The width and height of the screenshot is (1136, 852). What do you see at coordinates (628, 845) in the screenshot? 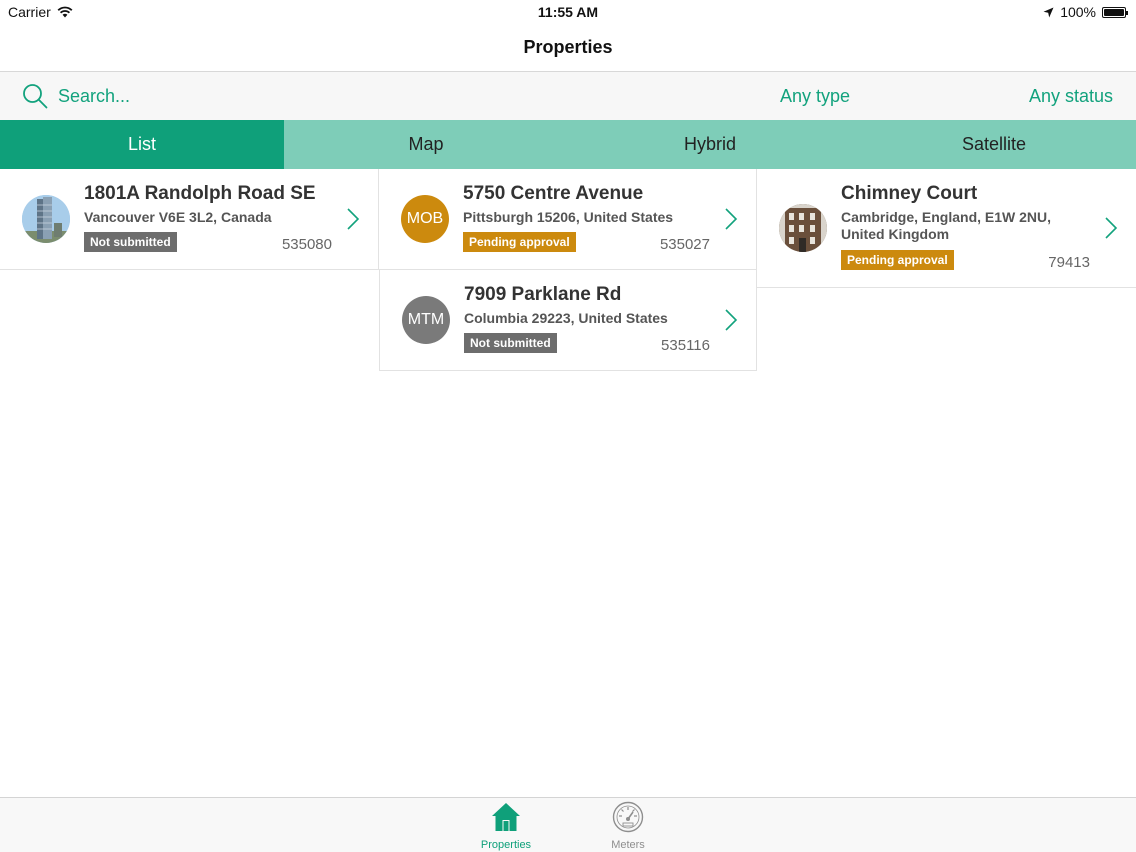
I see `tab-meters-label: Meters` at bounding box center [628, 845].